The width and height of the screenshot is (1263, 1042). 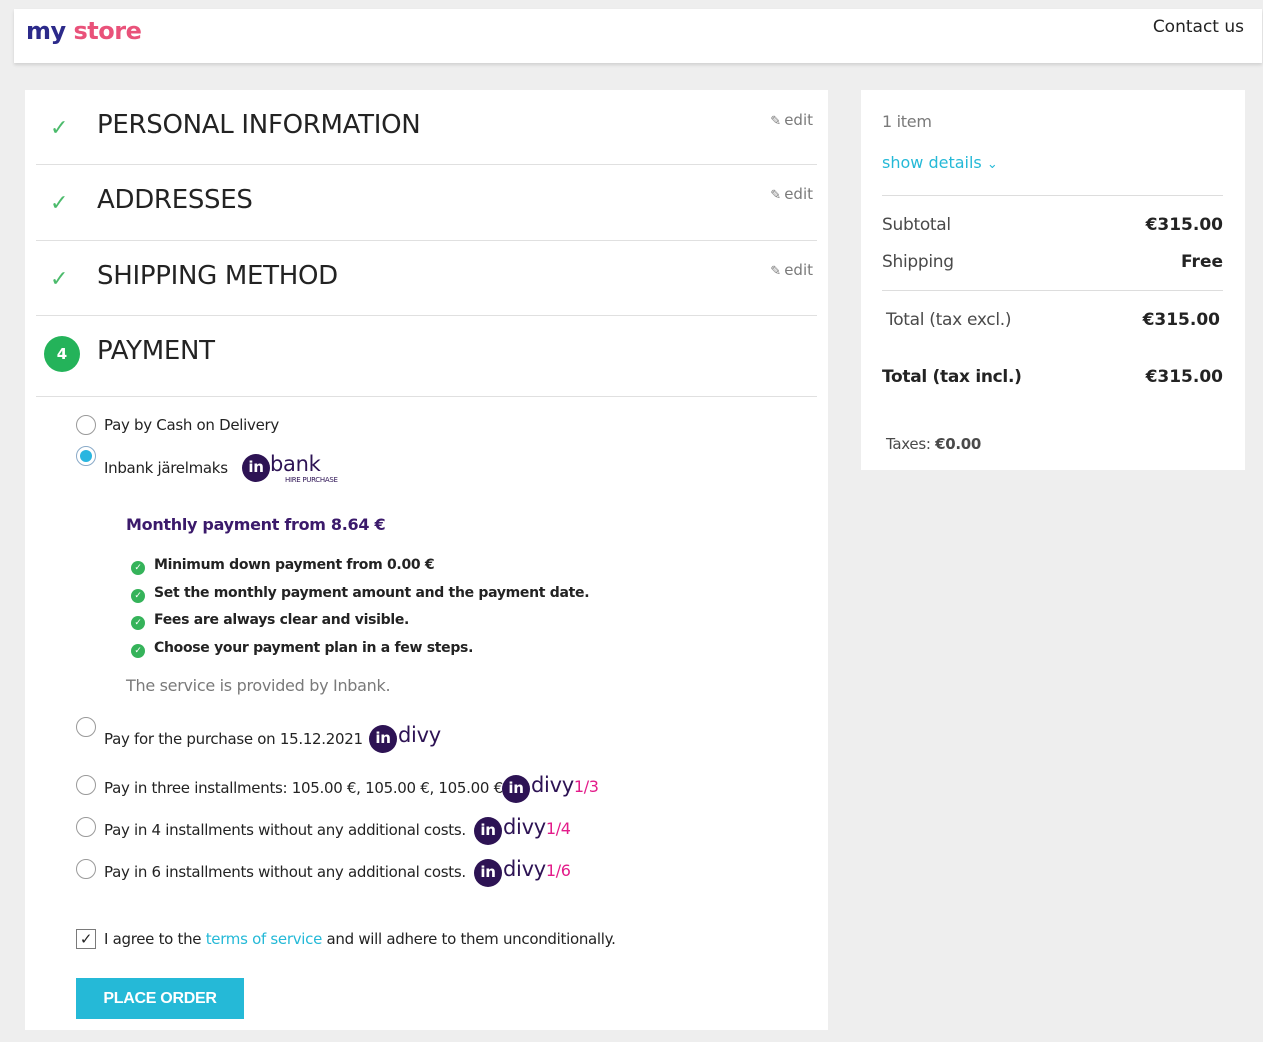 What do you see at coordinates (166, 468) in the screenshot?
I see `option-label: Inbank järelmaks` at bounding box center [166, 468].